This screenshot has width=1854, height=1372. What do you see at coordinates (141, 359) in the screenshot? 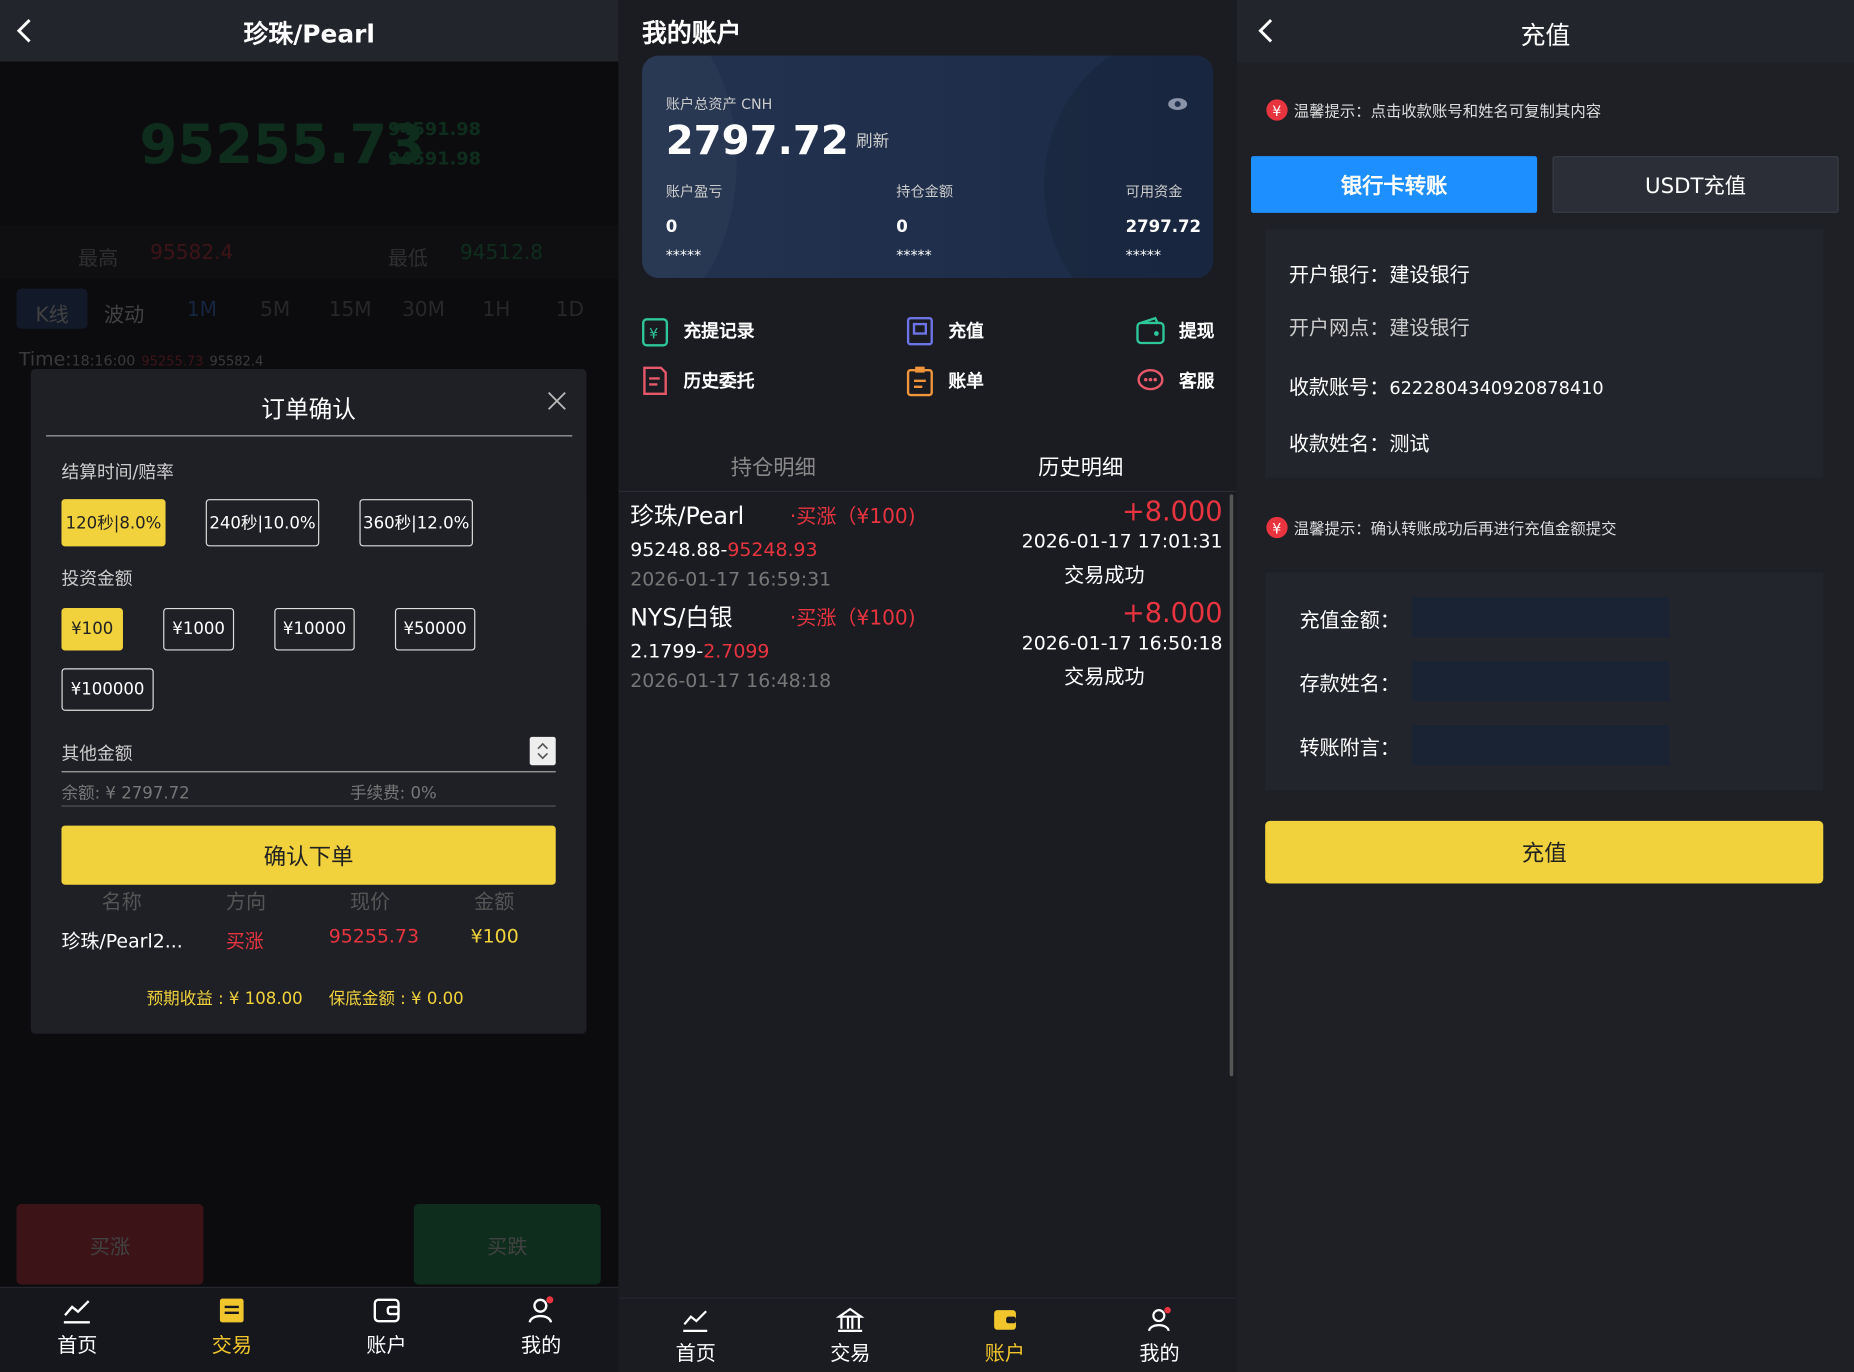
I see `time-label: Time:18:16:00 95255.73 95582.4` at bounding box center [141, 359].